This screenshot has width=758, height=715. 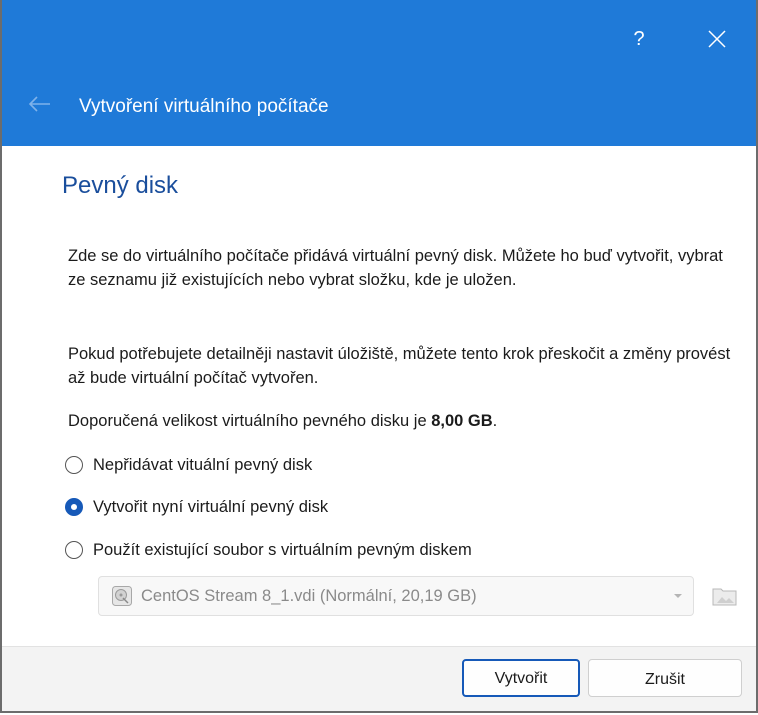 I want to click on choose-disk-file-button, so click(x=725, y=595).